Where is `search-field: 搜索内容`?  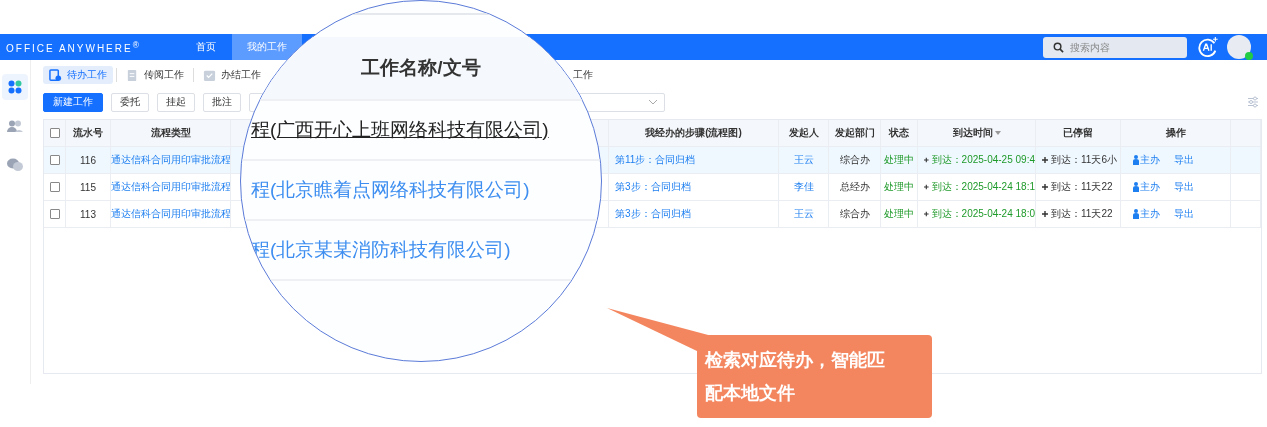 search-field: 搜索内容 is located at coordinates (1115, 47).